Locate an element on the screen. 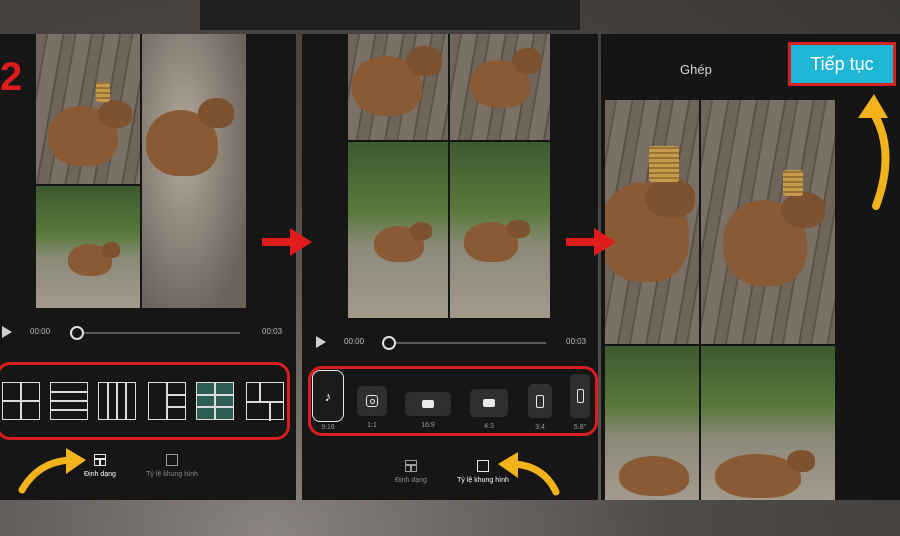 This screenshot has height=536, width=900. instagram-icon is located at coordinates (372, 401).